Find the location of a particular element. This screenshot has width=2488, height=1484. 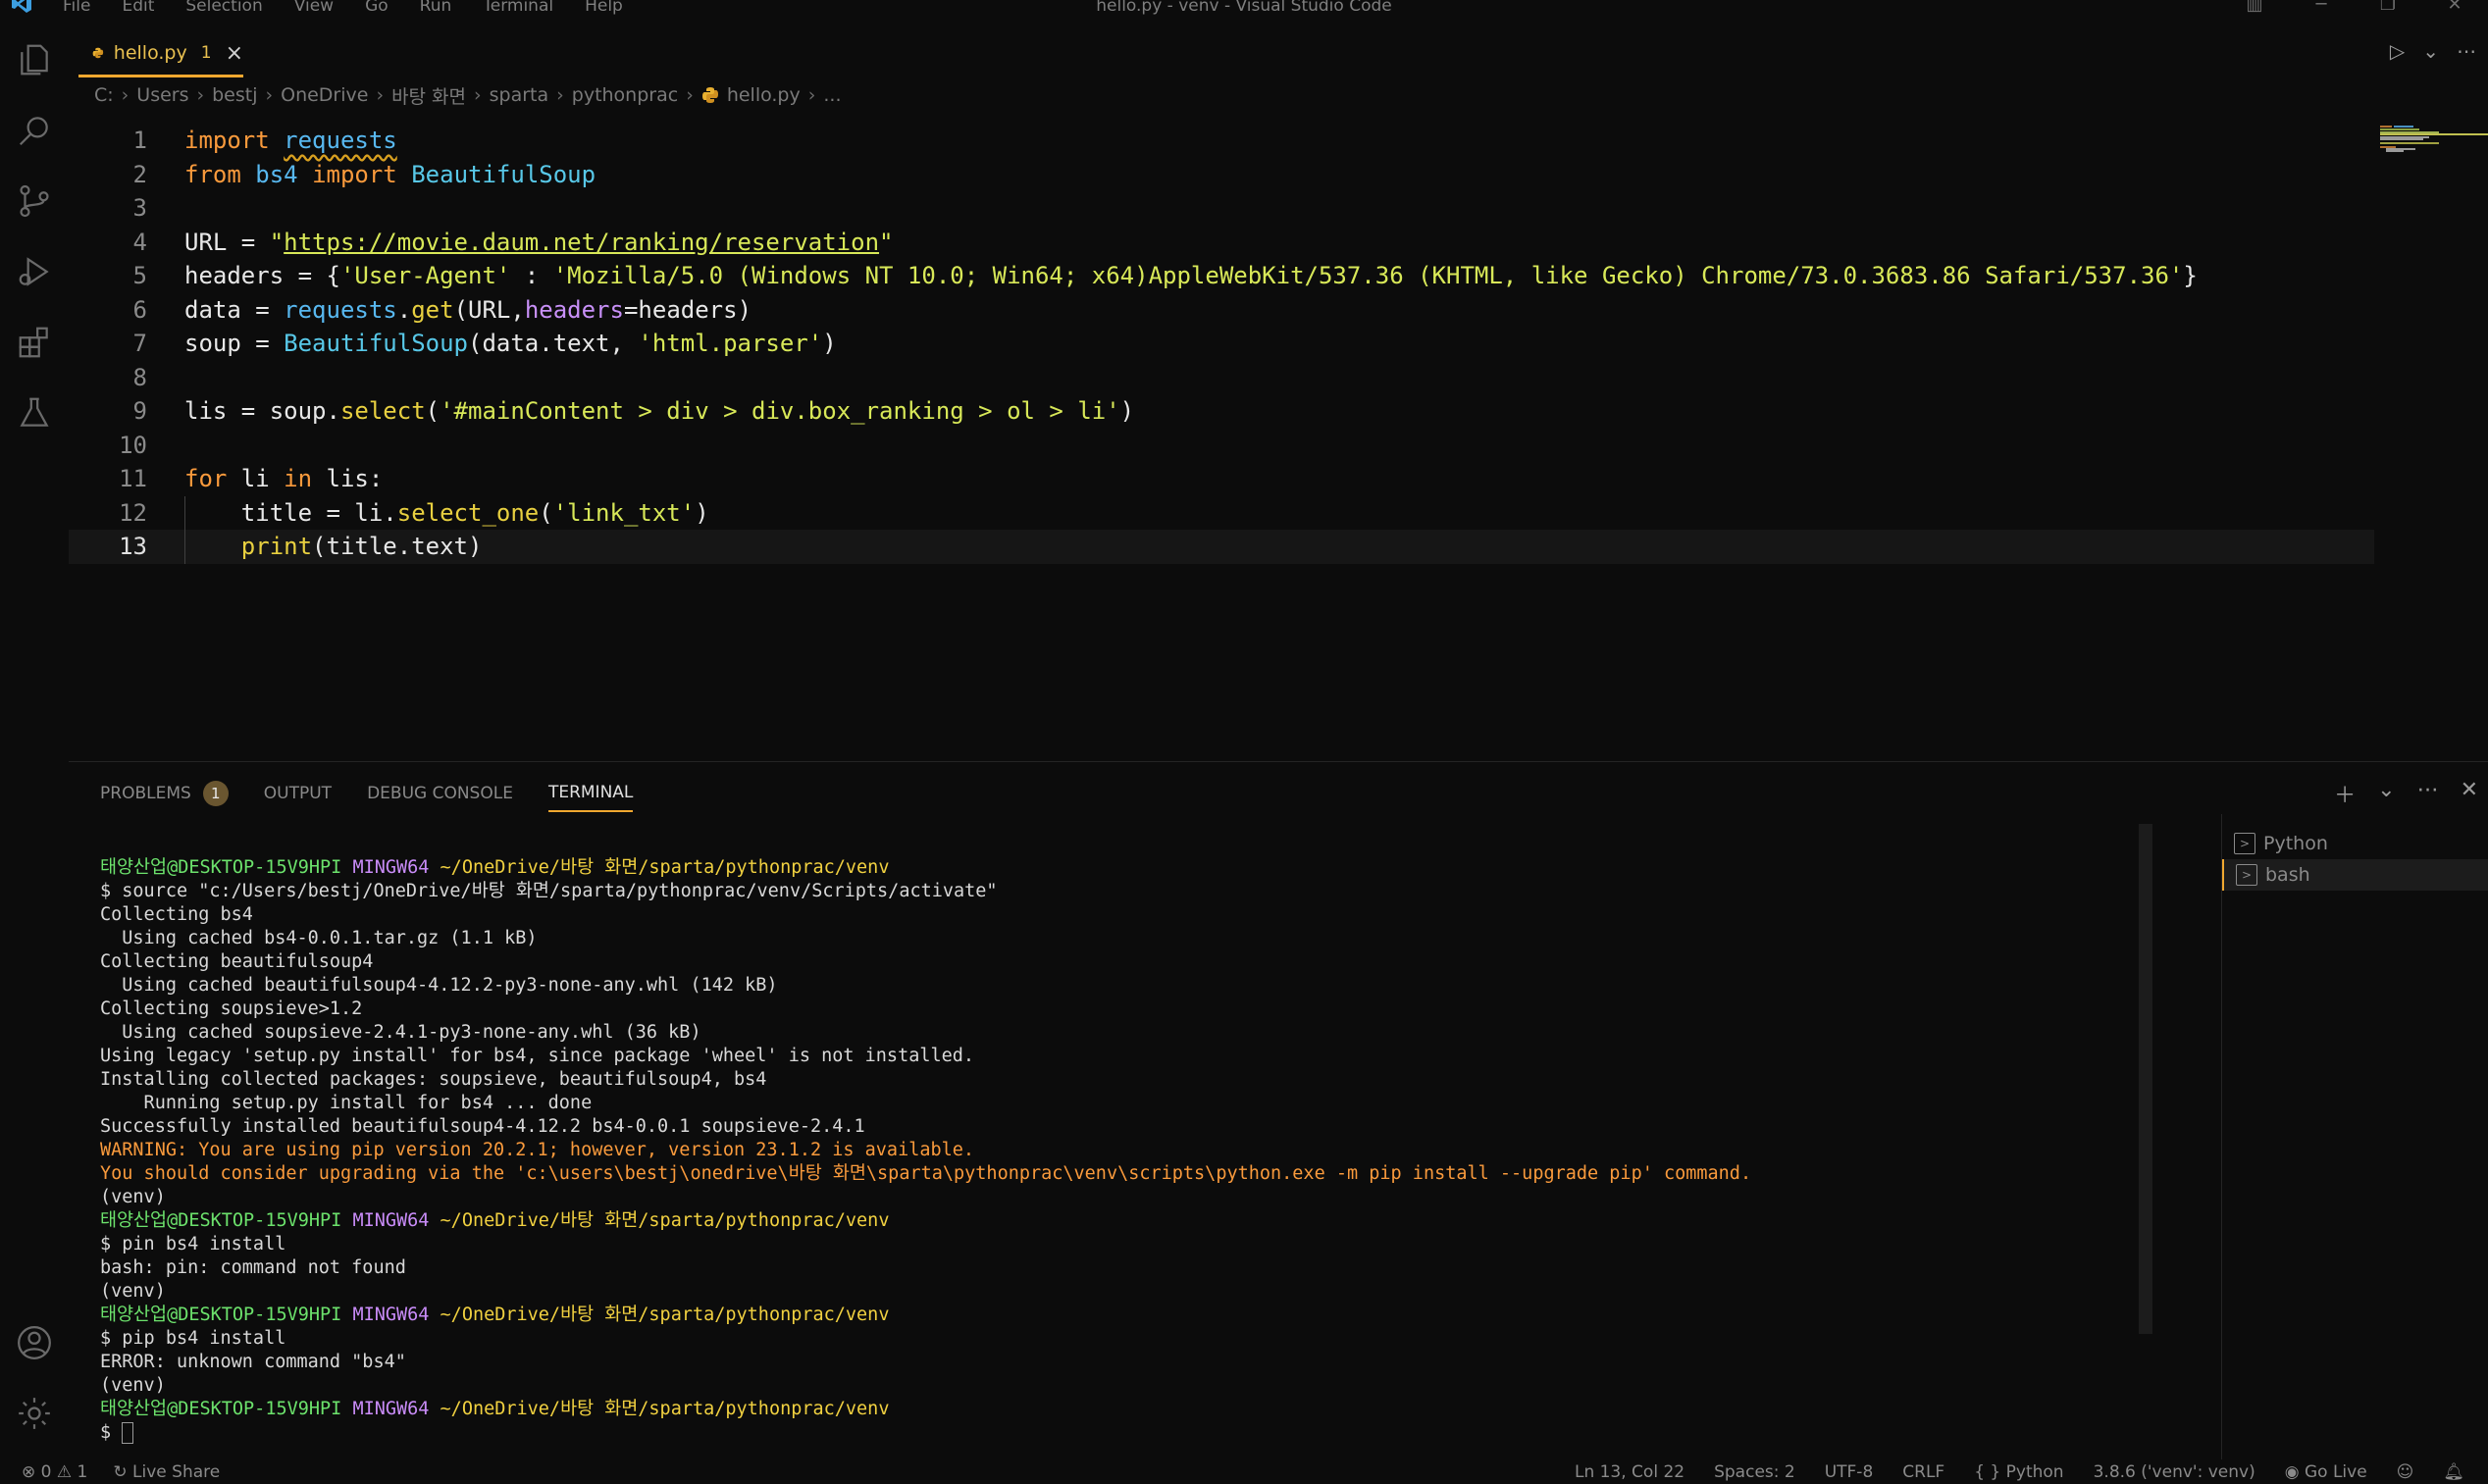

panel-tabs: PROBLEMS 1 OUTPUT DEBUG CONSOLE TERMINAL is located at coordinates (384, 794).